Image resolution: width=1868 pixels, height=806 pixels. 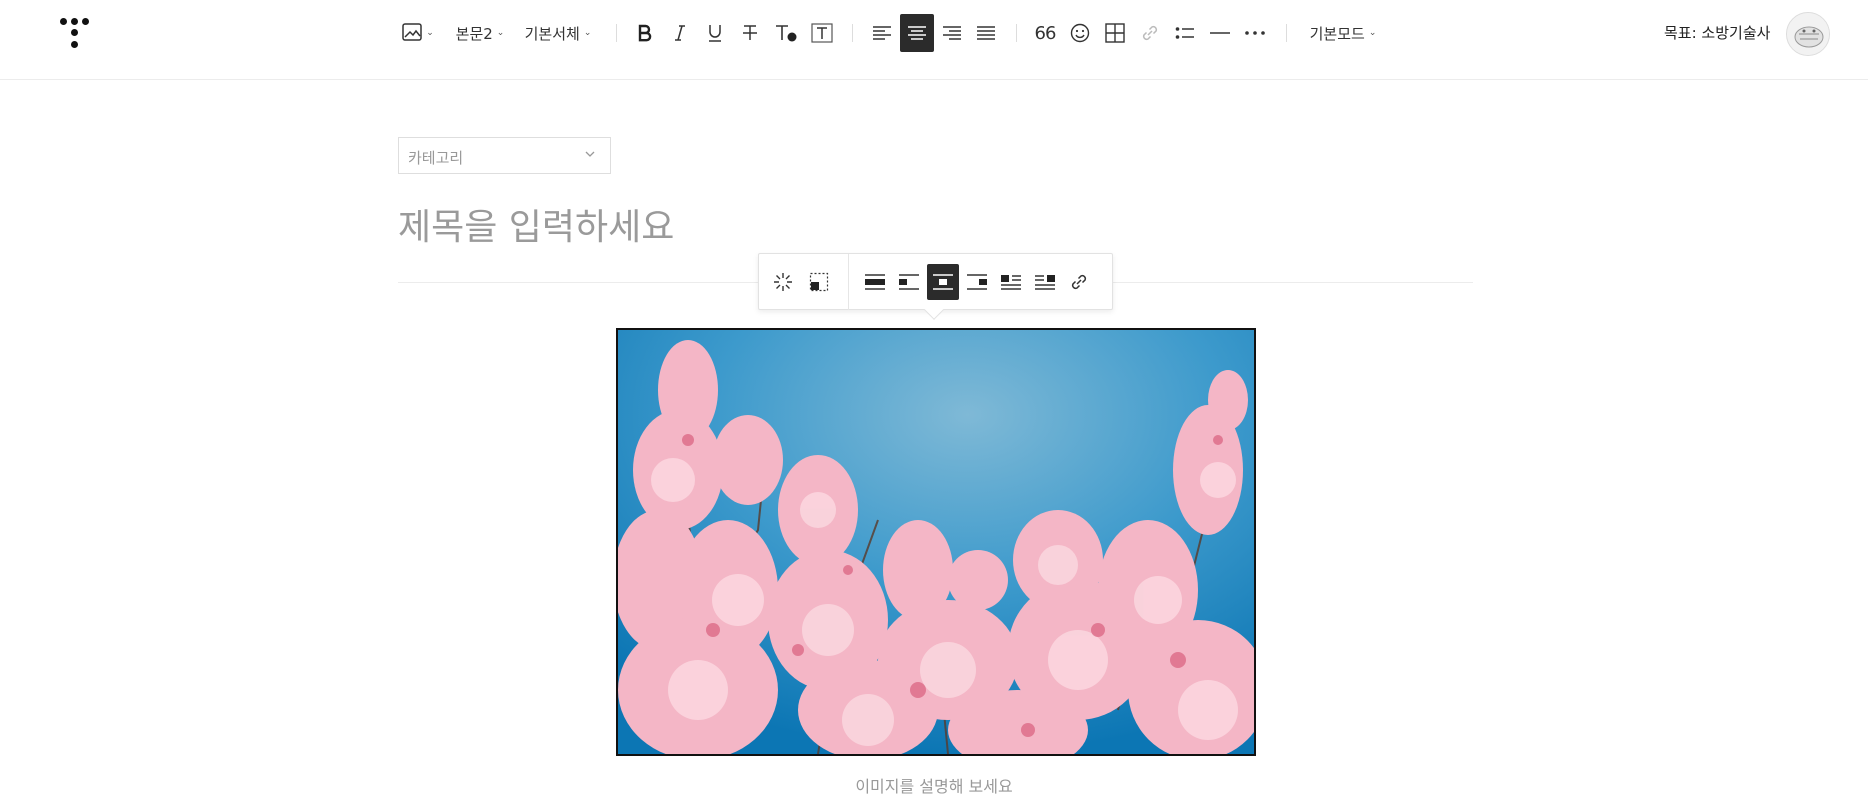 I want to click on full-width-icon, so click(x=875, y=282).